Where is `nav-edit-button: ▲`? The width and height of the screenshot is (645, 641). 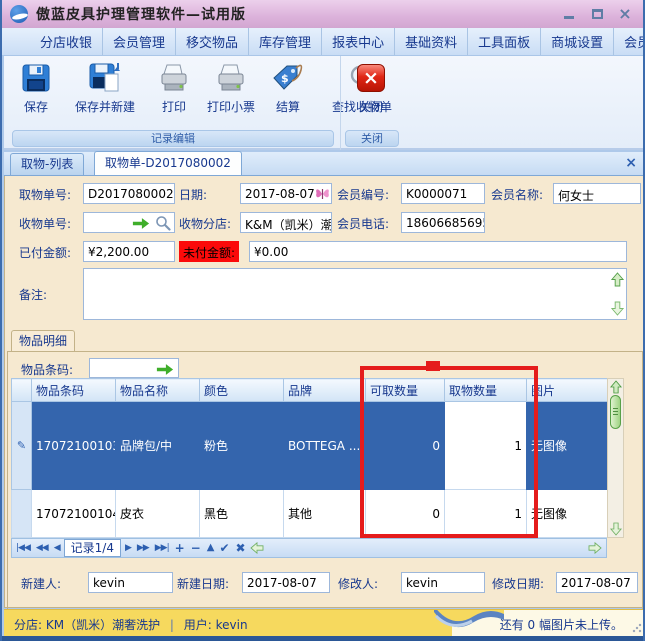 nav-edit-button: ▲ is located at coordinates (210, 548).